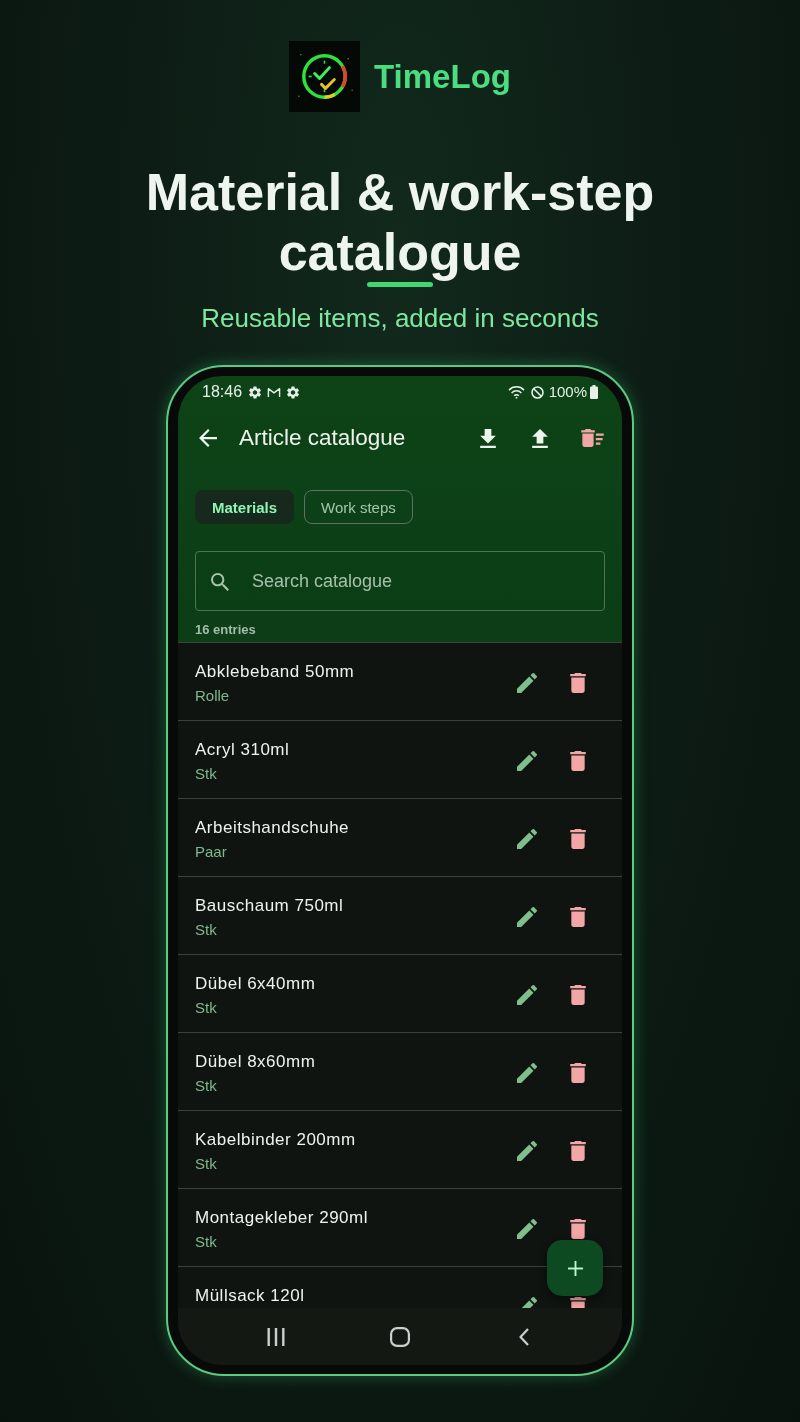  I want to click on app-name: TimeLog, so click(442, 76).